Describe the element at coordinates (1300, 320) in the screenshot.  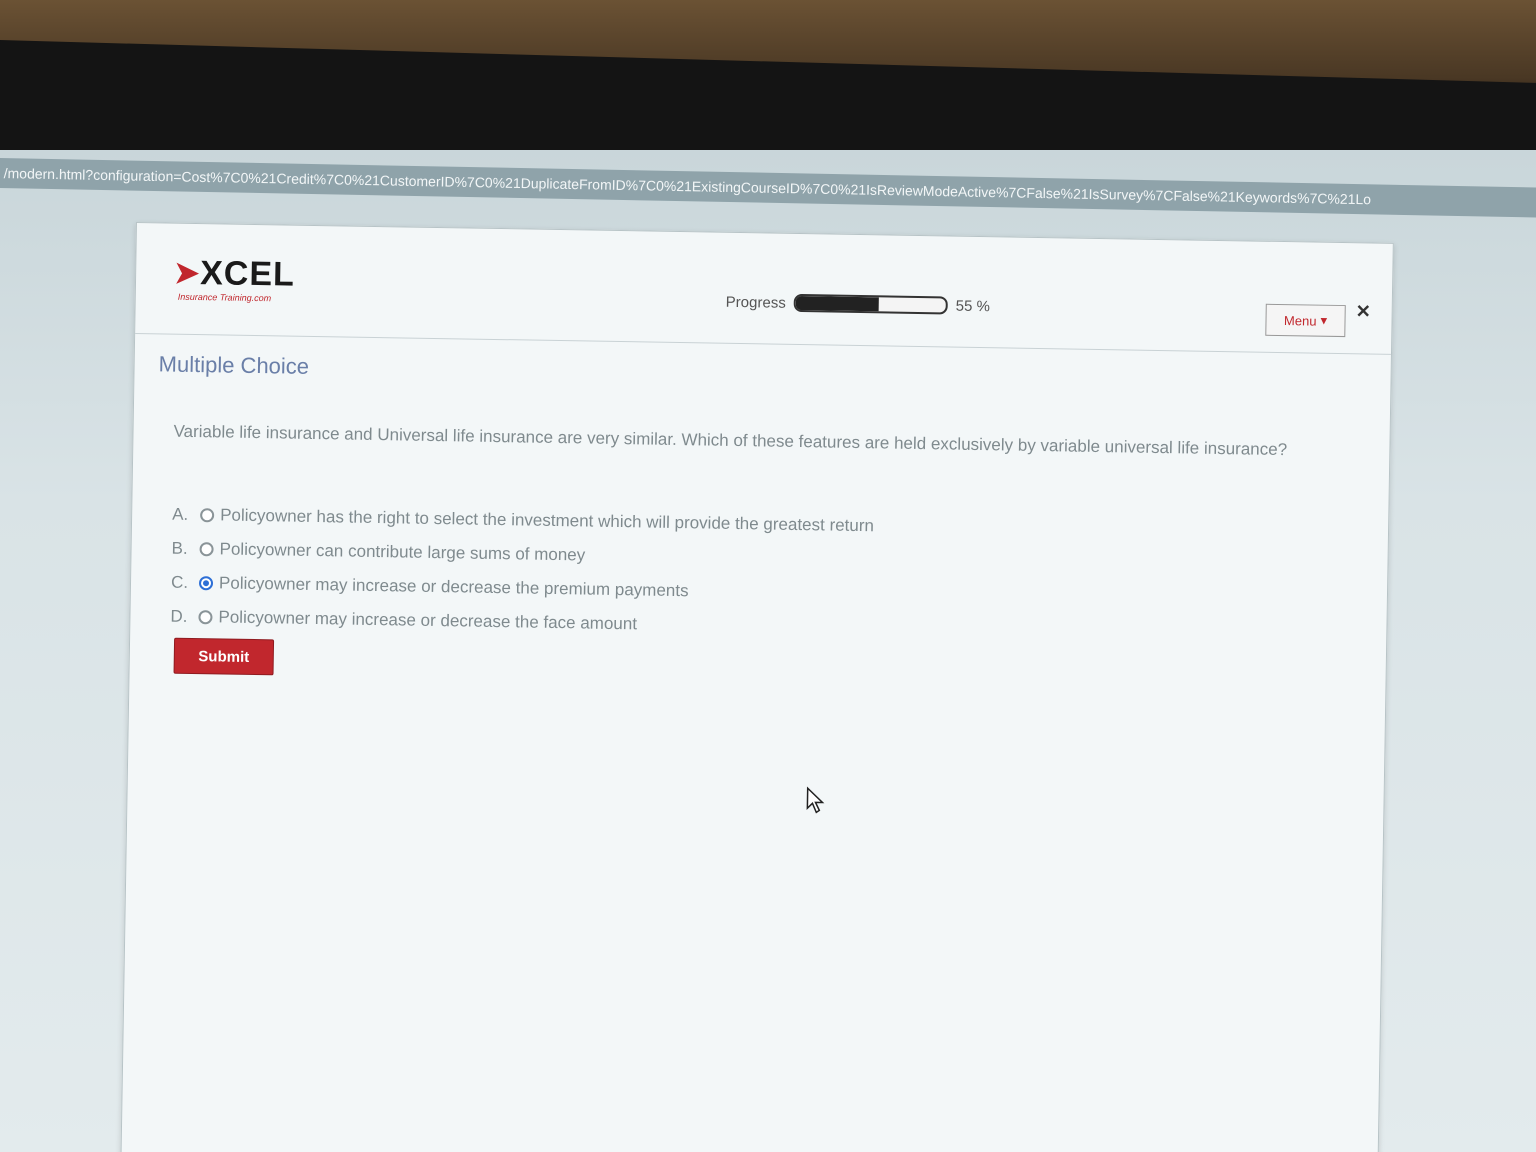
I see `menu-label: Menu` at that location.